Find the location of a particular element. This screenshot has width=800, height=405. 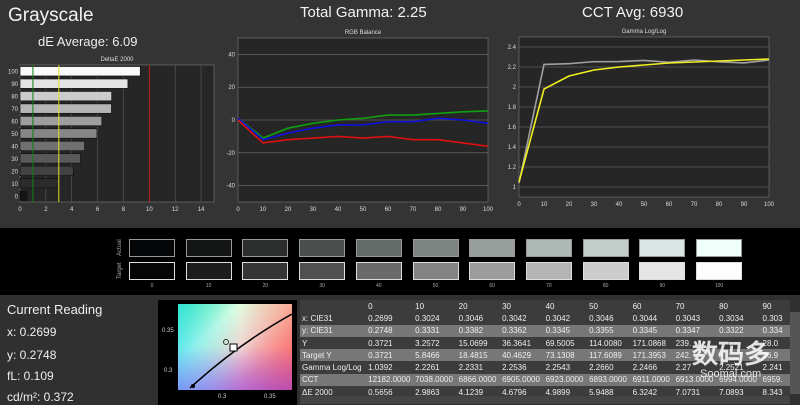

table-cell: 6911.0000 is located at coordinates (651, 380).